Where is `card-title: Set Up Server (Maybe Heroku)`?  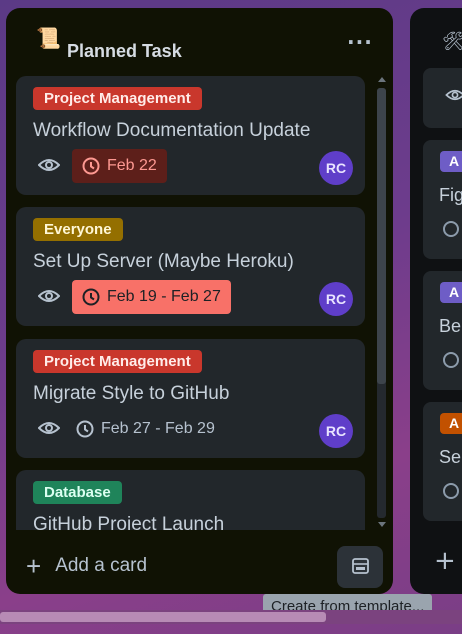 card-title: Set Up Server (Maybe Heroku) is located at coordinates (163, 261).